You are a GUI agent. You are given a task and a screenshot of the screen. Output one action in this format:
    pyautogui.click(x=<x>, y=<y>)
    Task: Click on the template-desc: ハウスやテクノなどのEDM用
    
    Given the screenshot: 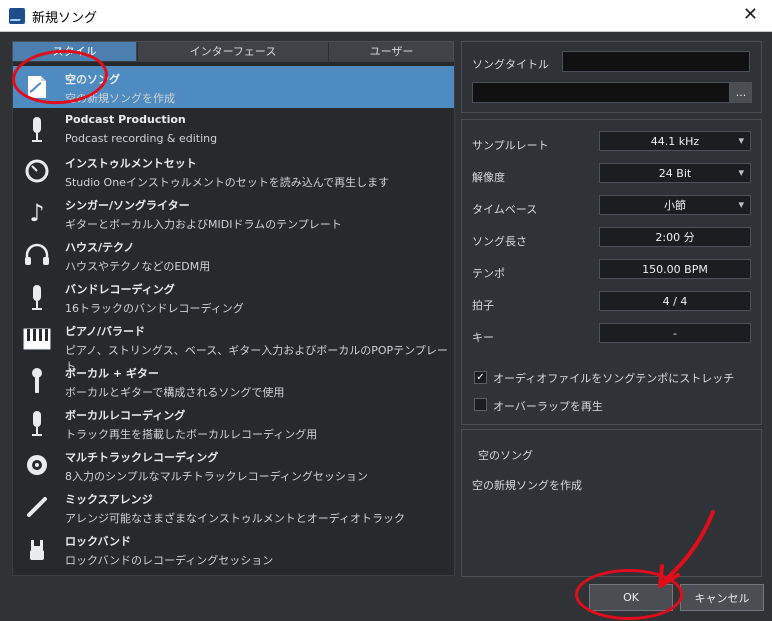 What is the action you would take?
    pyautogui.click(x=138, y=266)
    